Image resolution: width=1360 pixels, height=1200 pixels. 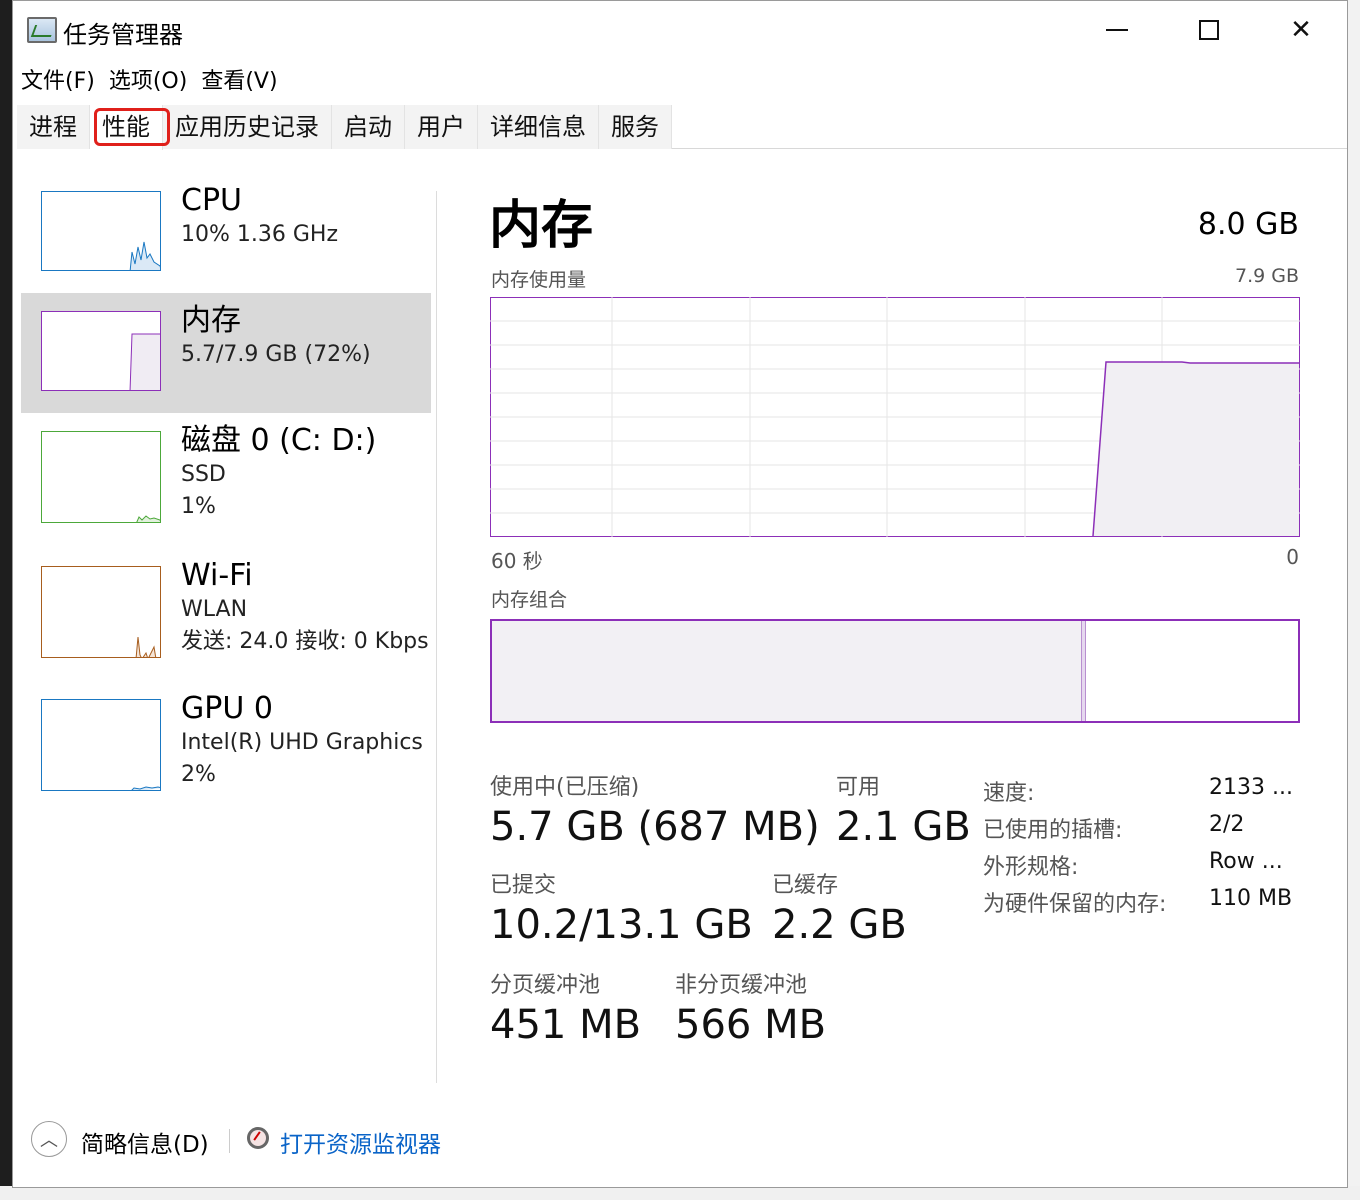 I want to click on title-bar: 任务管理器 ✕, so click(x=680, y=30).